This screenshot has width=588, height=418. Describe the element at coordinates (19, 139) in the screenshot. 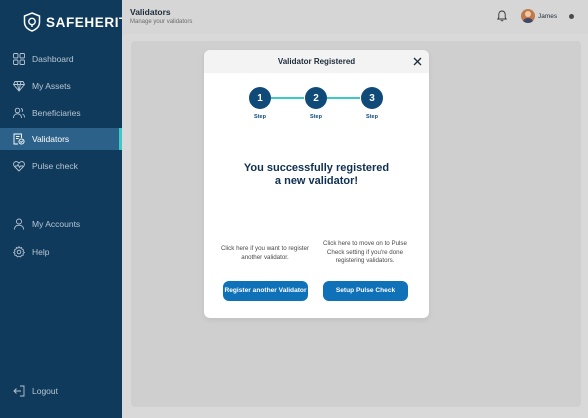

I see `validator-icon` at that location.